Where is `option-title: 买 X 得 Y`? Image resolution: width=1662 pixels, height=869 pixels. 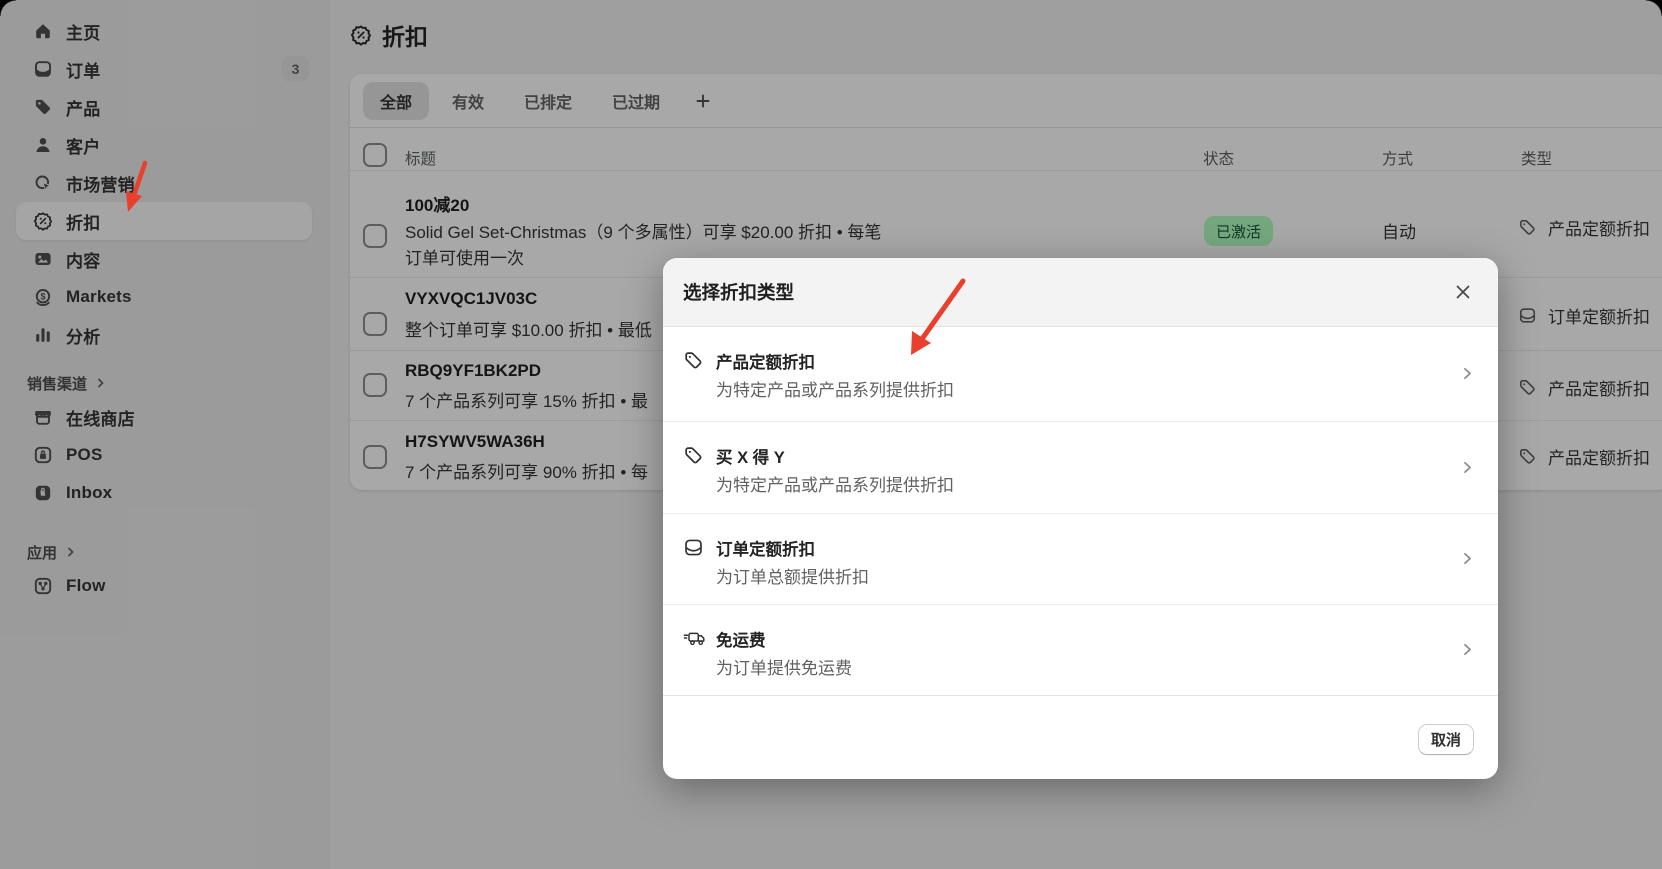 option-title: 买 X 得 Y is located at coordinates (750, 458).